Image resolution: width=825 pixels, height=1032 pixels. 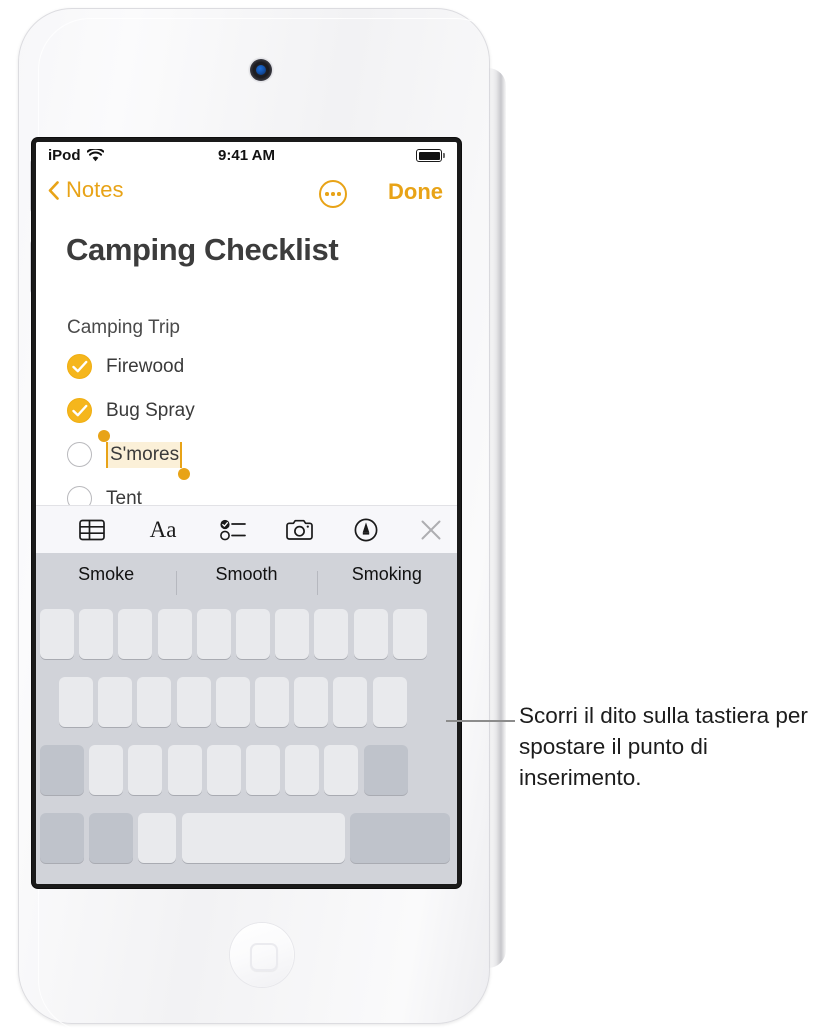 What do you see at coordinates (79, 454) in the screenshot?
I see `checkbox-unchecked-icon` at bounding box center [79, 454].